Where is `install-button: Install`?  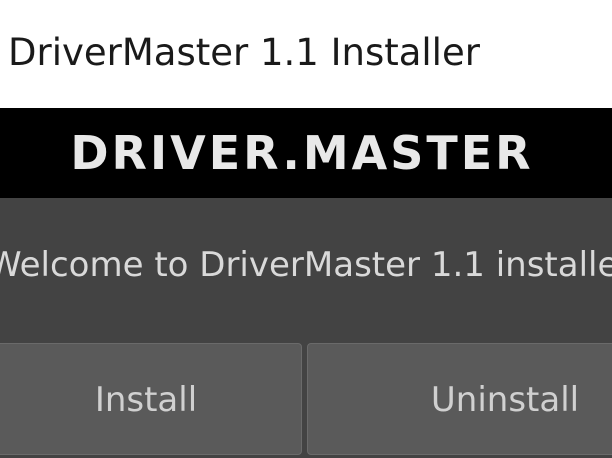 install-button: Install is located at coordinates (151, 399).